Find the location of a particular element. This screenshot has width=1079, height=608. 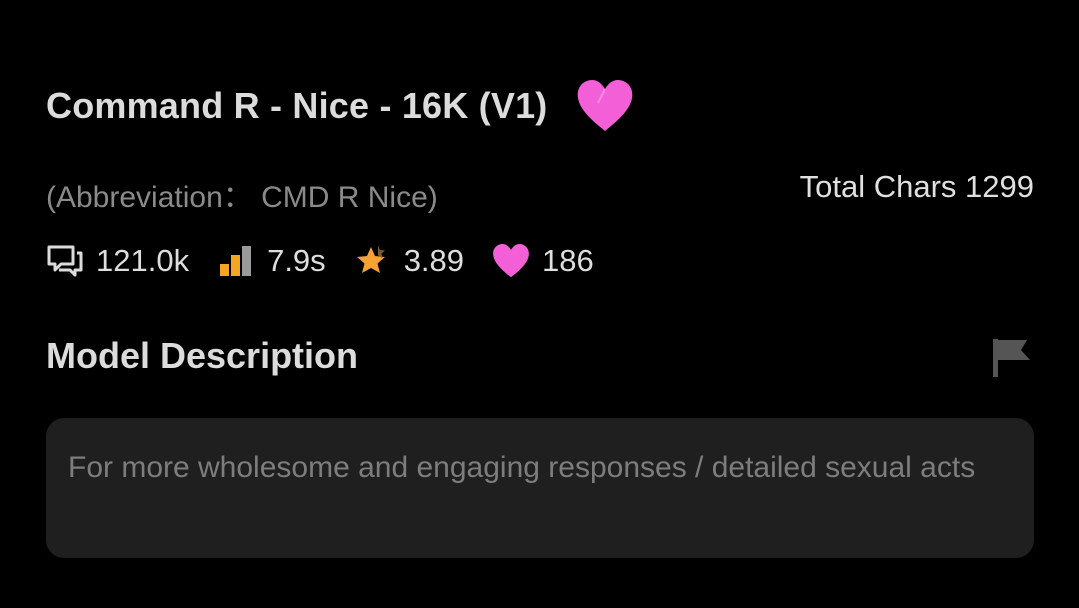

chat-bubbles-icon is located at coordinates (65, 261).